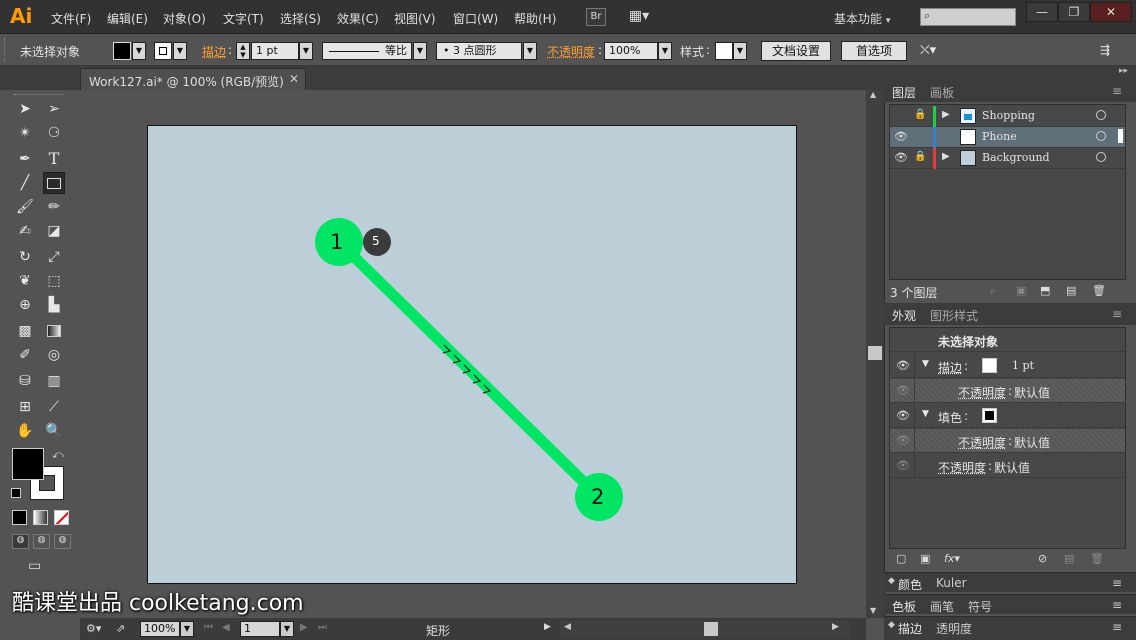  Describe the element at coordinates (25, 133) in the screenshot. I see `magic-wand-tool-icon: ✴` at that location.